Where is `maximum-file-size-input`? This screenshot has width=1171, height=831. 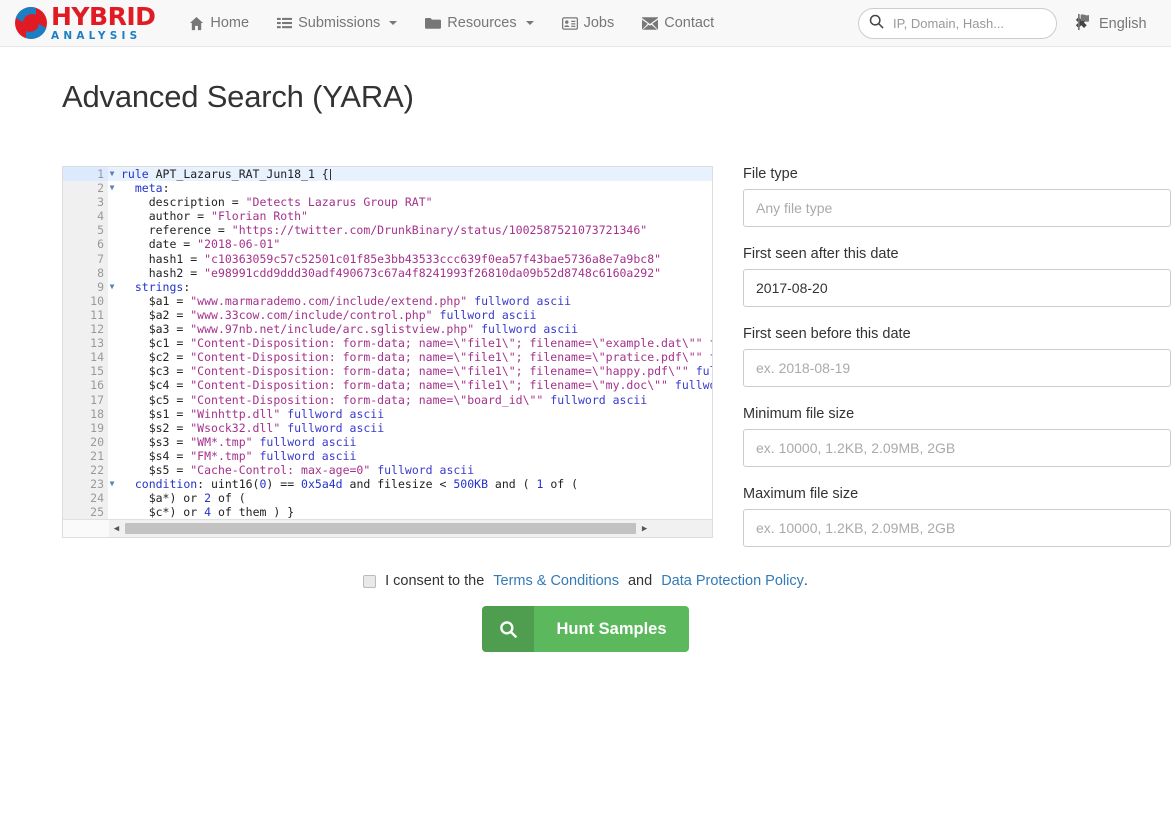 maximum-file-size-input is located at coordinates (957, 528).